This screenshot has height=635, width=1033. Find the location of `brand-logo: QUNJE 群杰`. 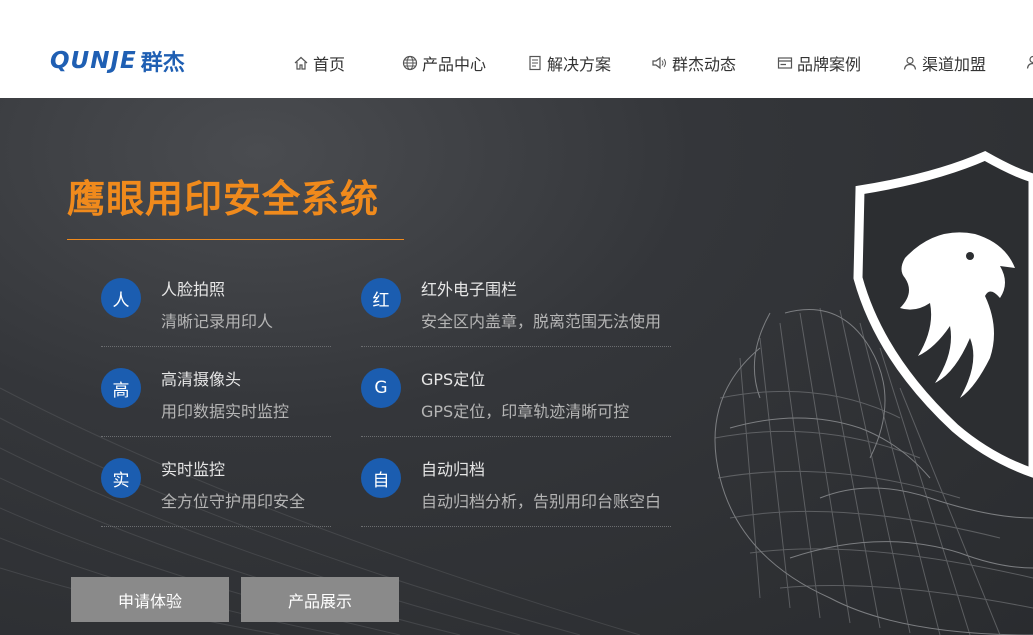

brand-logo: QUNJE 群杰 is located at coordinates (117, 61).